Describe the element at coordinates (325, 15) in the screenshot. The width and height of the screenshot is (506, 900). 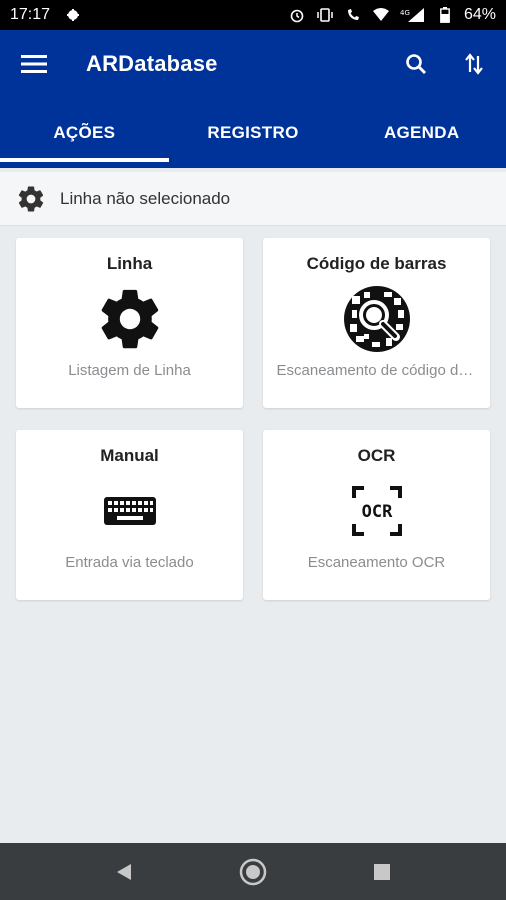
I see `vibrate-icon` at that location.